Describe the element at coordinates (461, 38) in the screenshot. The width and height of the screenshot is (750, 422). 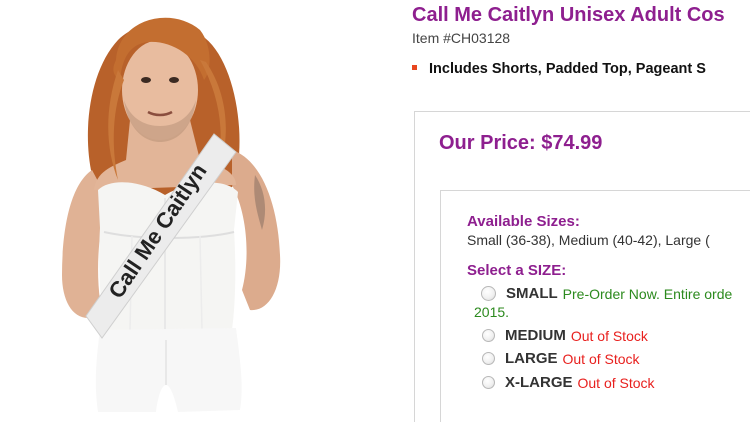
I see `item-number: Item #CH03128` at that location.